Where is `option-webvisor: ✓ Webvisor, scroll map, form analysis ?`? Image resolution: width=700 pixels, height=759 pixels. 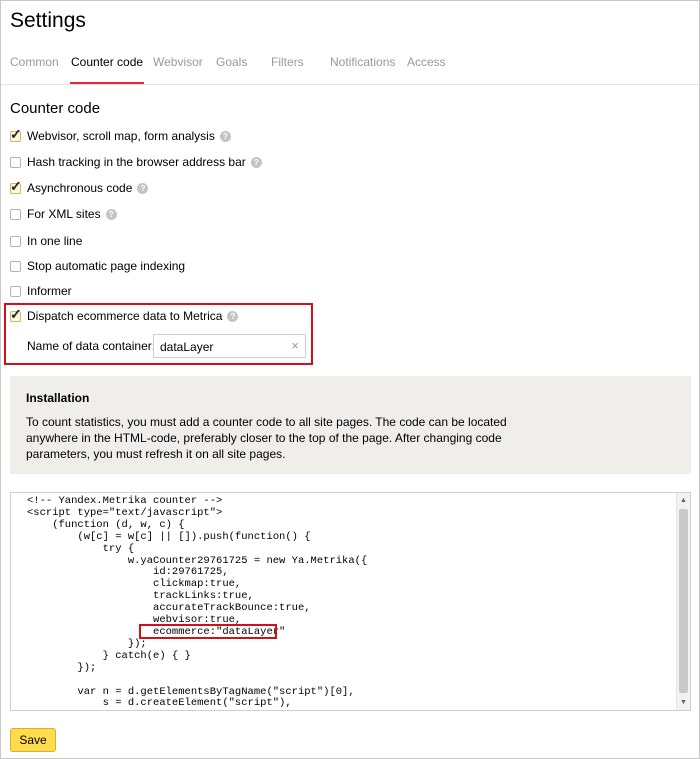 option-webvisor: ✓ Webvisor, scroll map, form analysis ? is located at coordinates (120, 135).